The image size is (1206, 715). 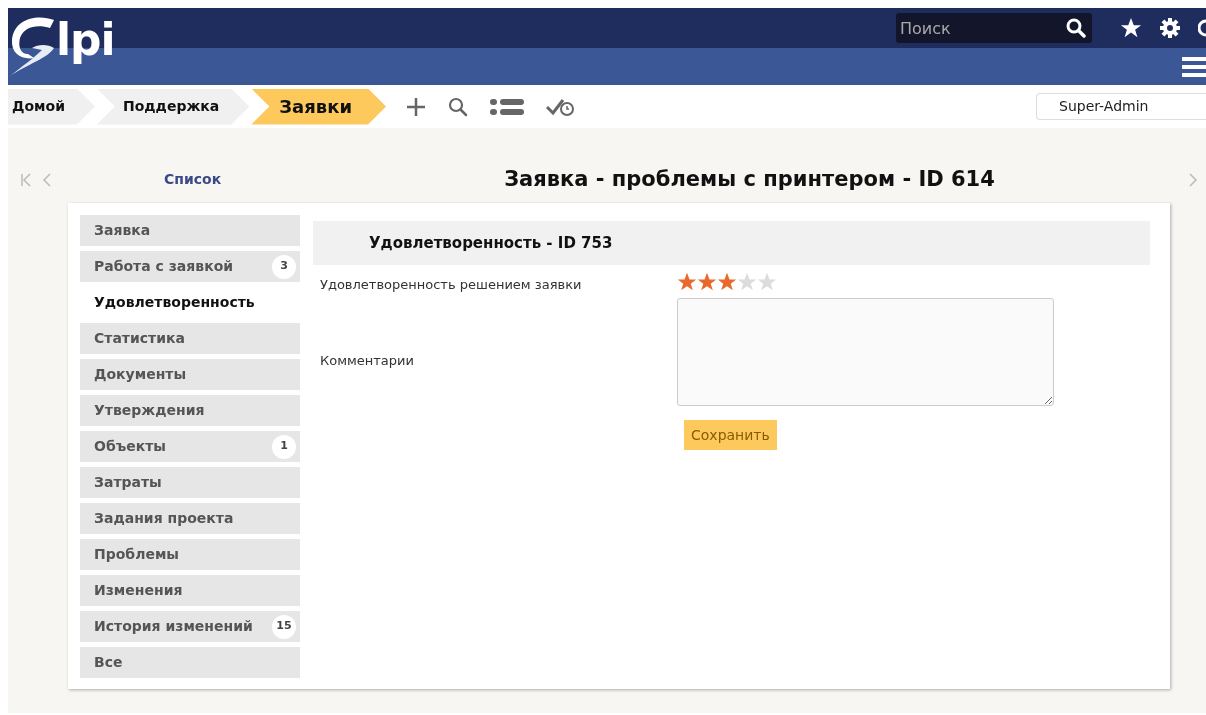 What do you see at coordinates (865, 352) in the screenshot?
I see `comment-field` at bounding box center [865, 352].